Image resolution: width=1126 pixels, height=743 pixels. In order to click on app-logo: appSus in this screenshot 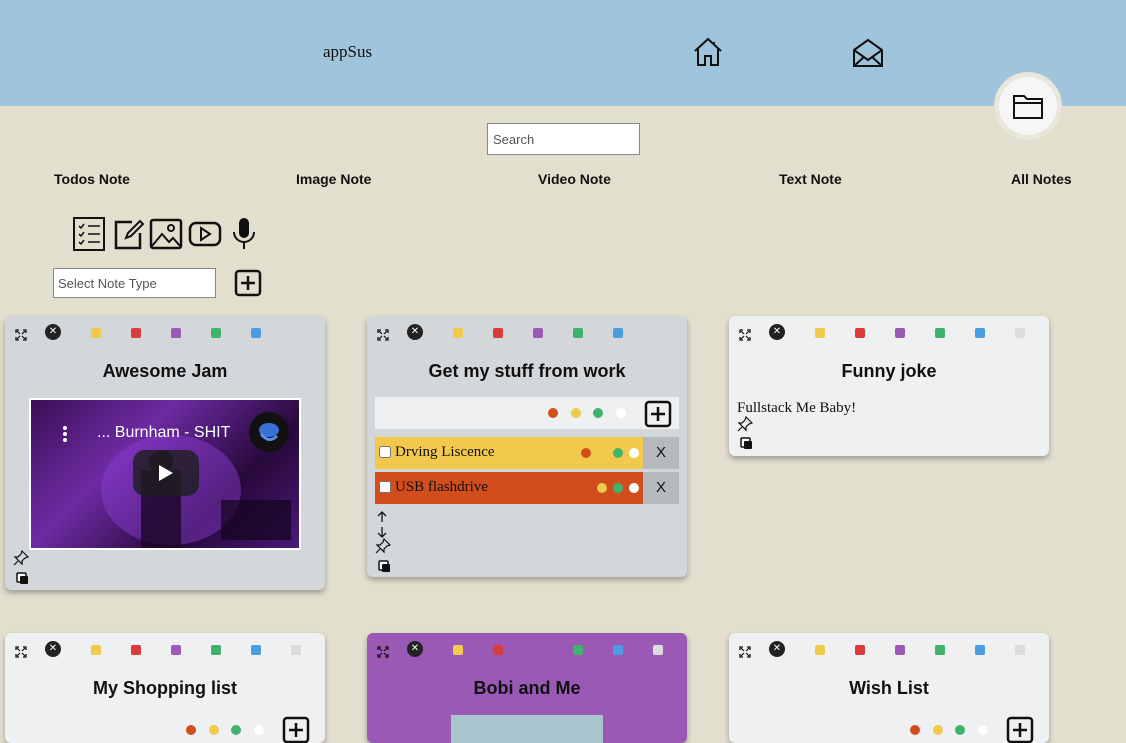, I will do `click(347, 52)`.